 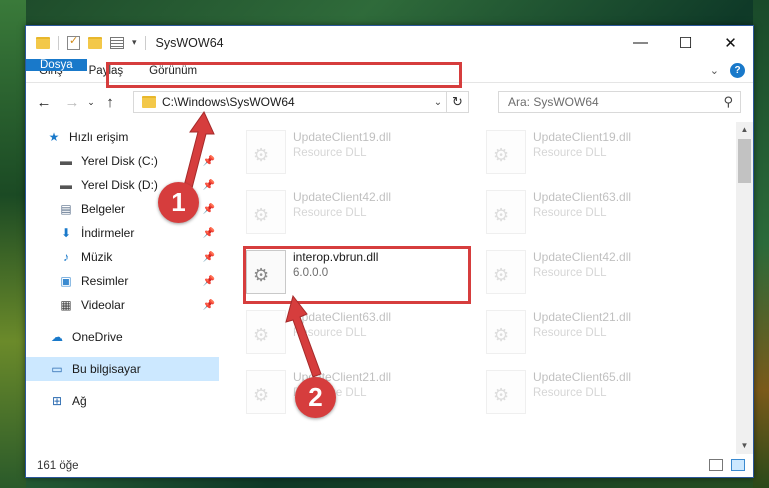 I want to click on address-highlight-box, so click(x=284, y=75).